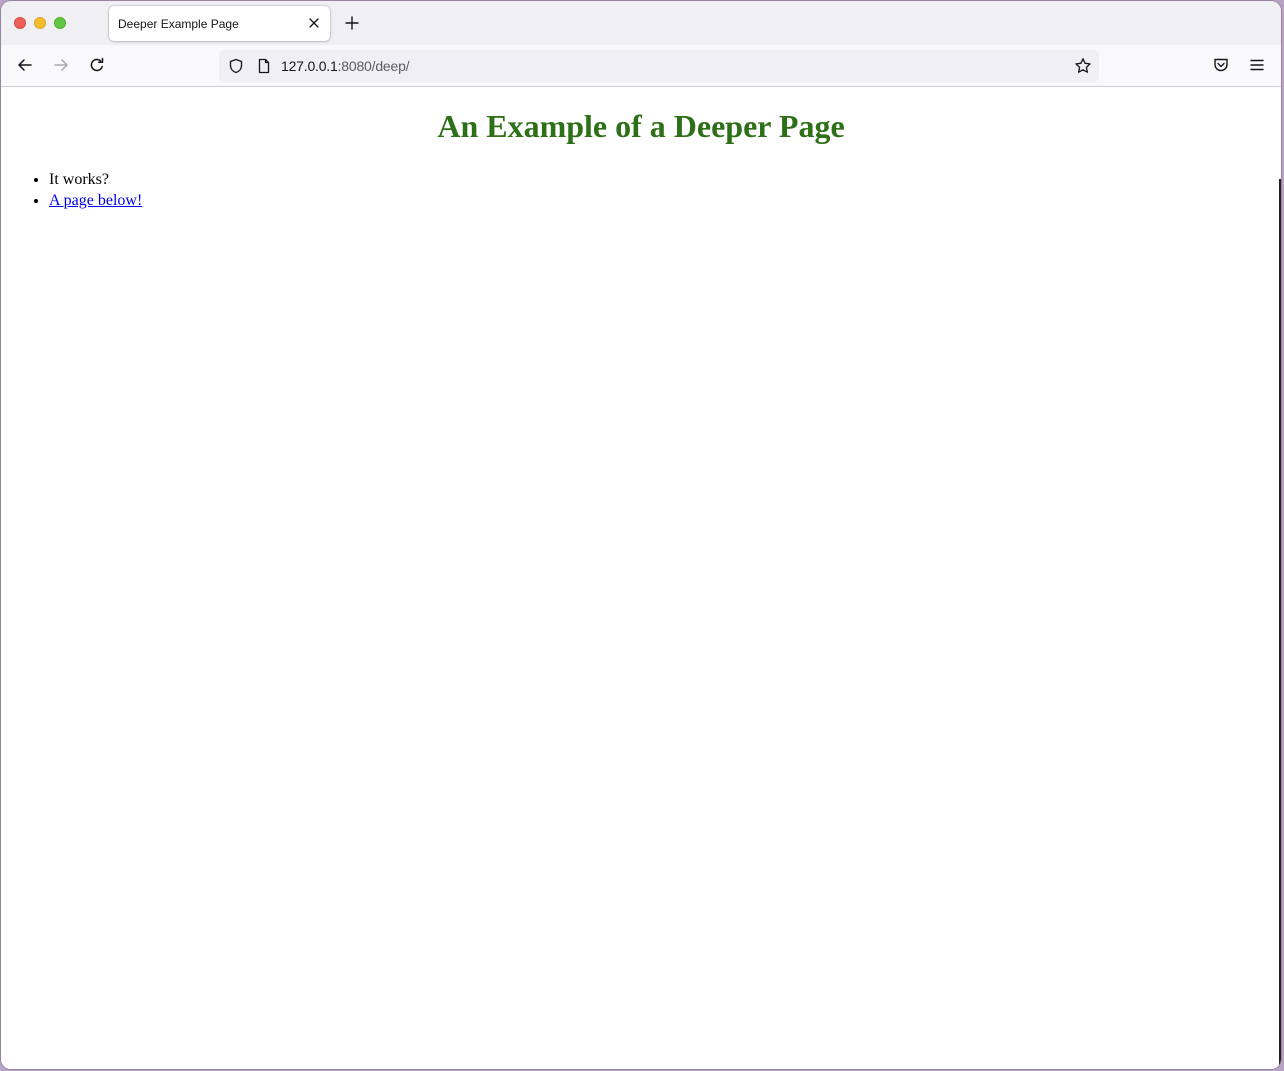  What do you see at coordinates (61, 65) in the screenshot?
I see `arrow-right-icon` at bounding box center [61, 65].